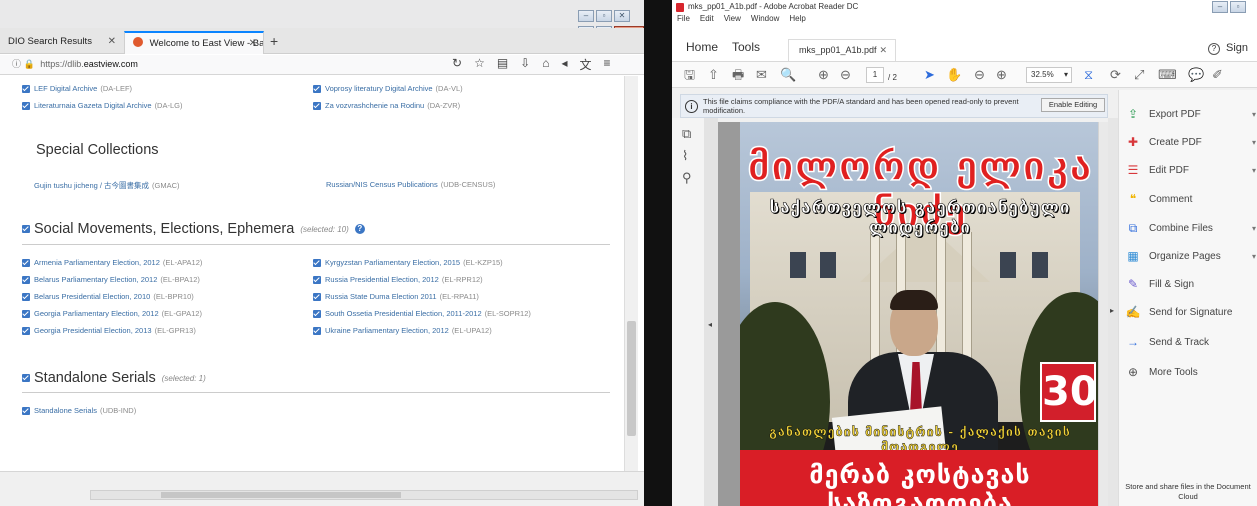  I want to click on chevron-right-icon: ▸, so click(1112, 310).